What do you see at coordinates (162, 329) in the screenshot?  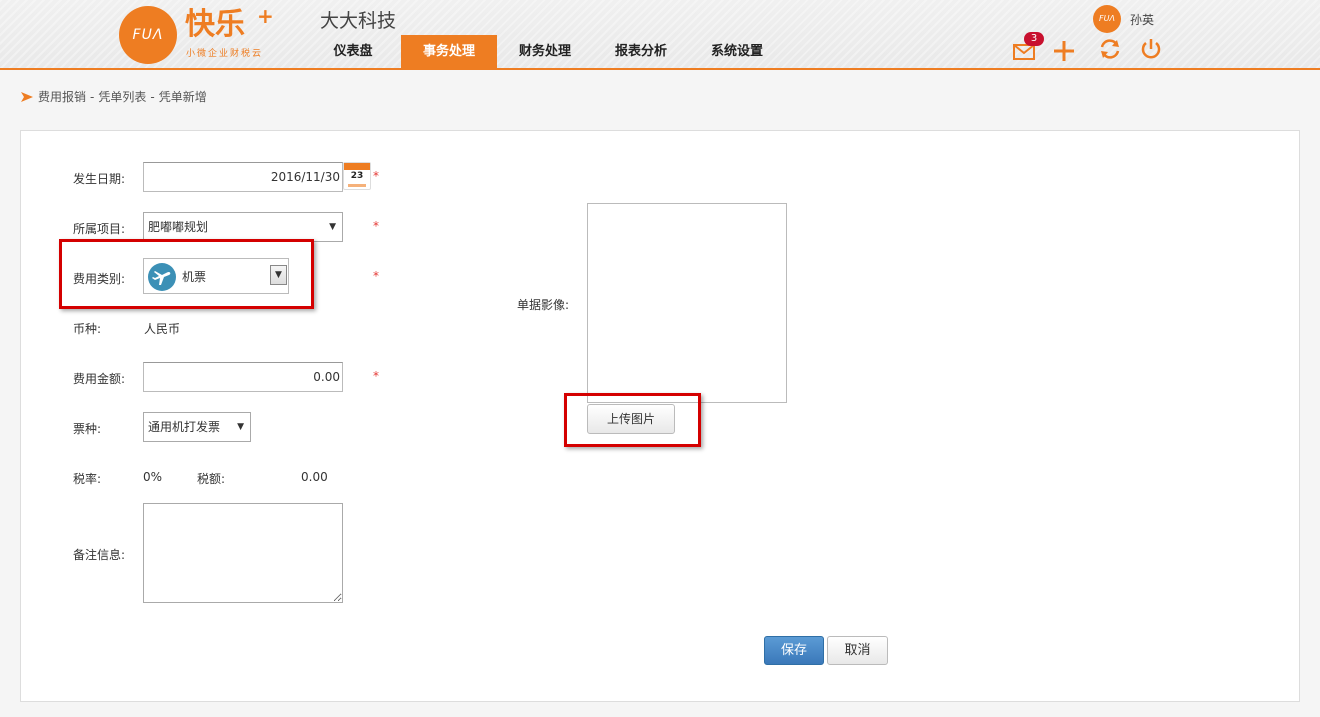 I see `currency-value: 人民币` at bounding box center [162, 329].